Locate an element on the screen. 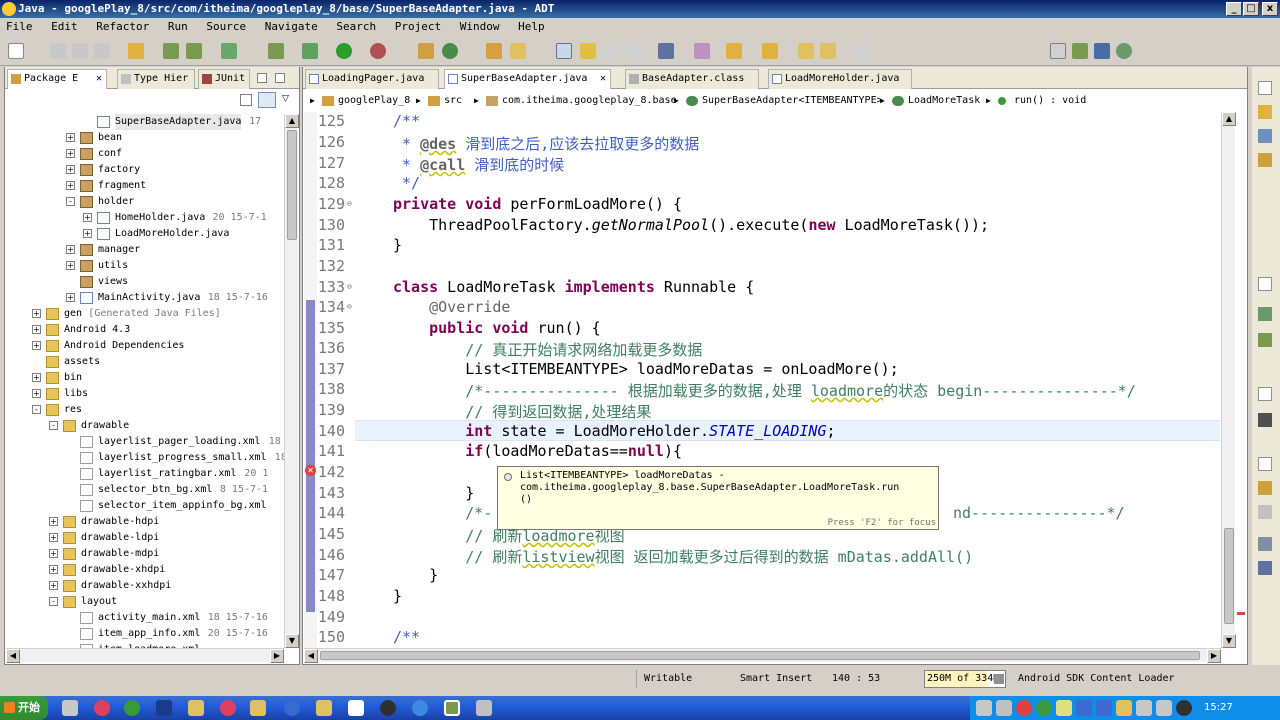  scroll-left-icon: ◀ is located at coordinates (13, 656).